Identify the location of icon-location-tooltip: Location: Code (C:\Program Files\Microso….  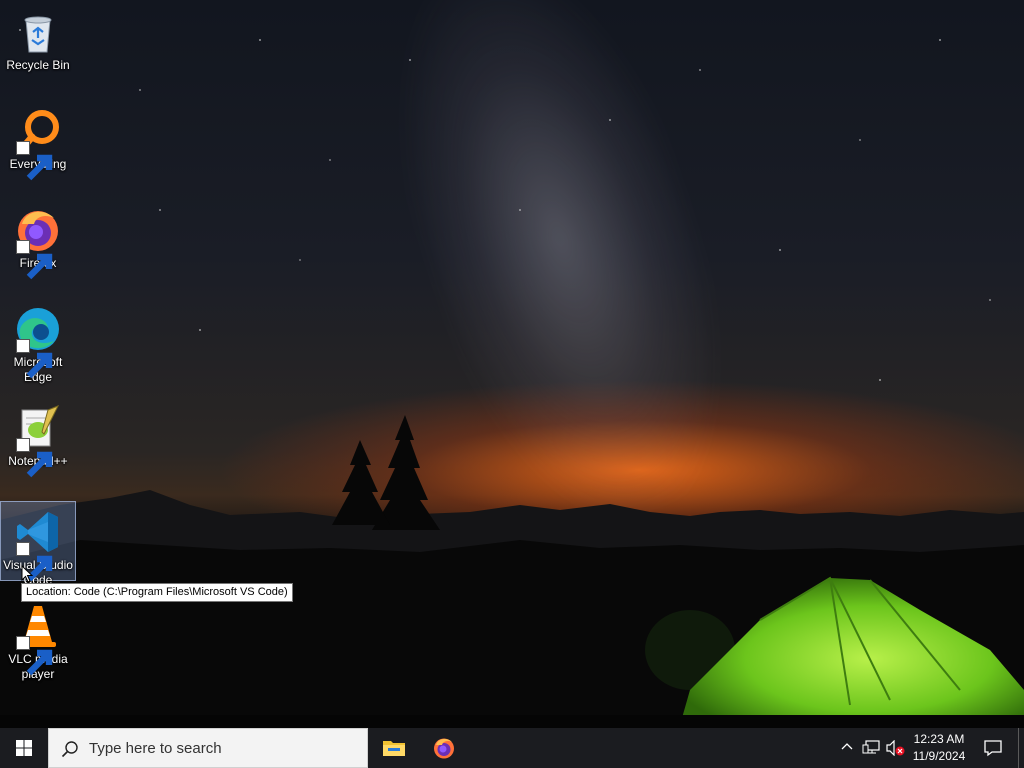
(157, 592).